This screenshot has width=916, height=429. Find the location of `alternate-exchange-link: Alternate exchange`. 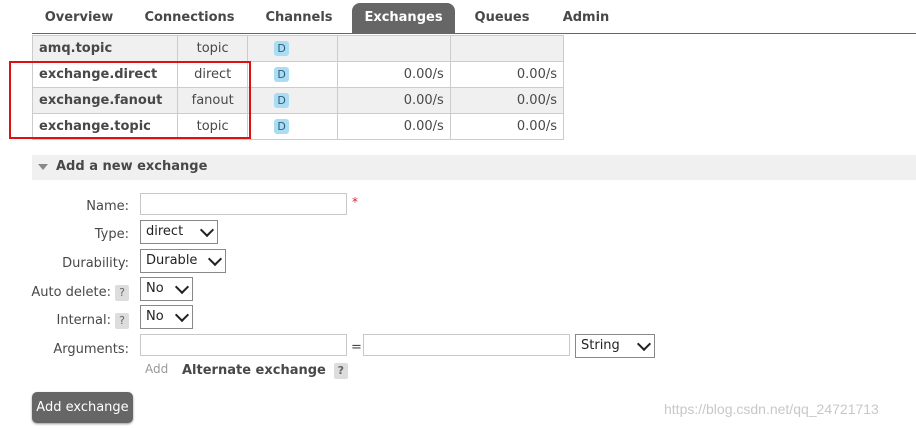

alternate-exchange-link: Alternate exchange is located at coordinates (254, 370).